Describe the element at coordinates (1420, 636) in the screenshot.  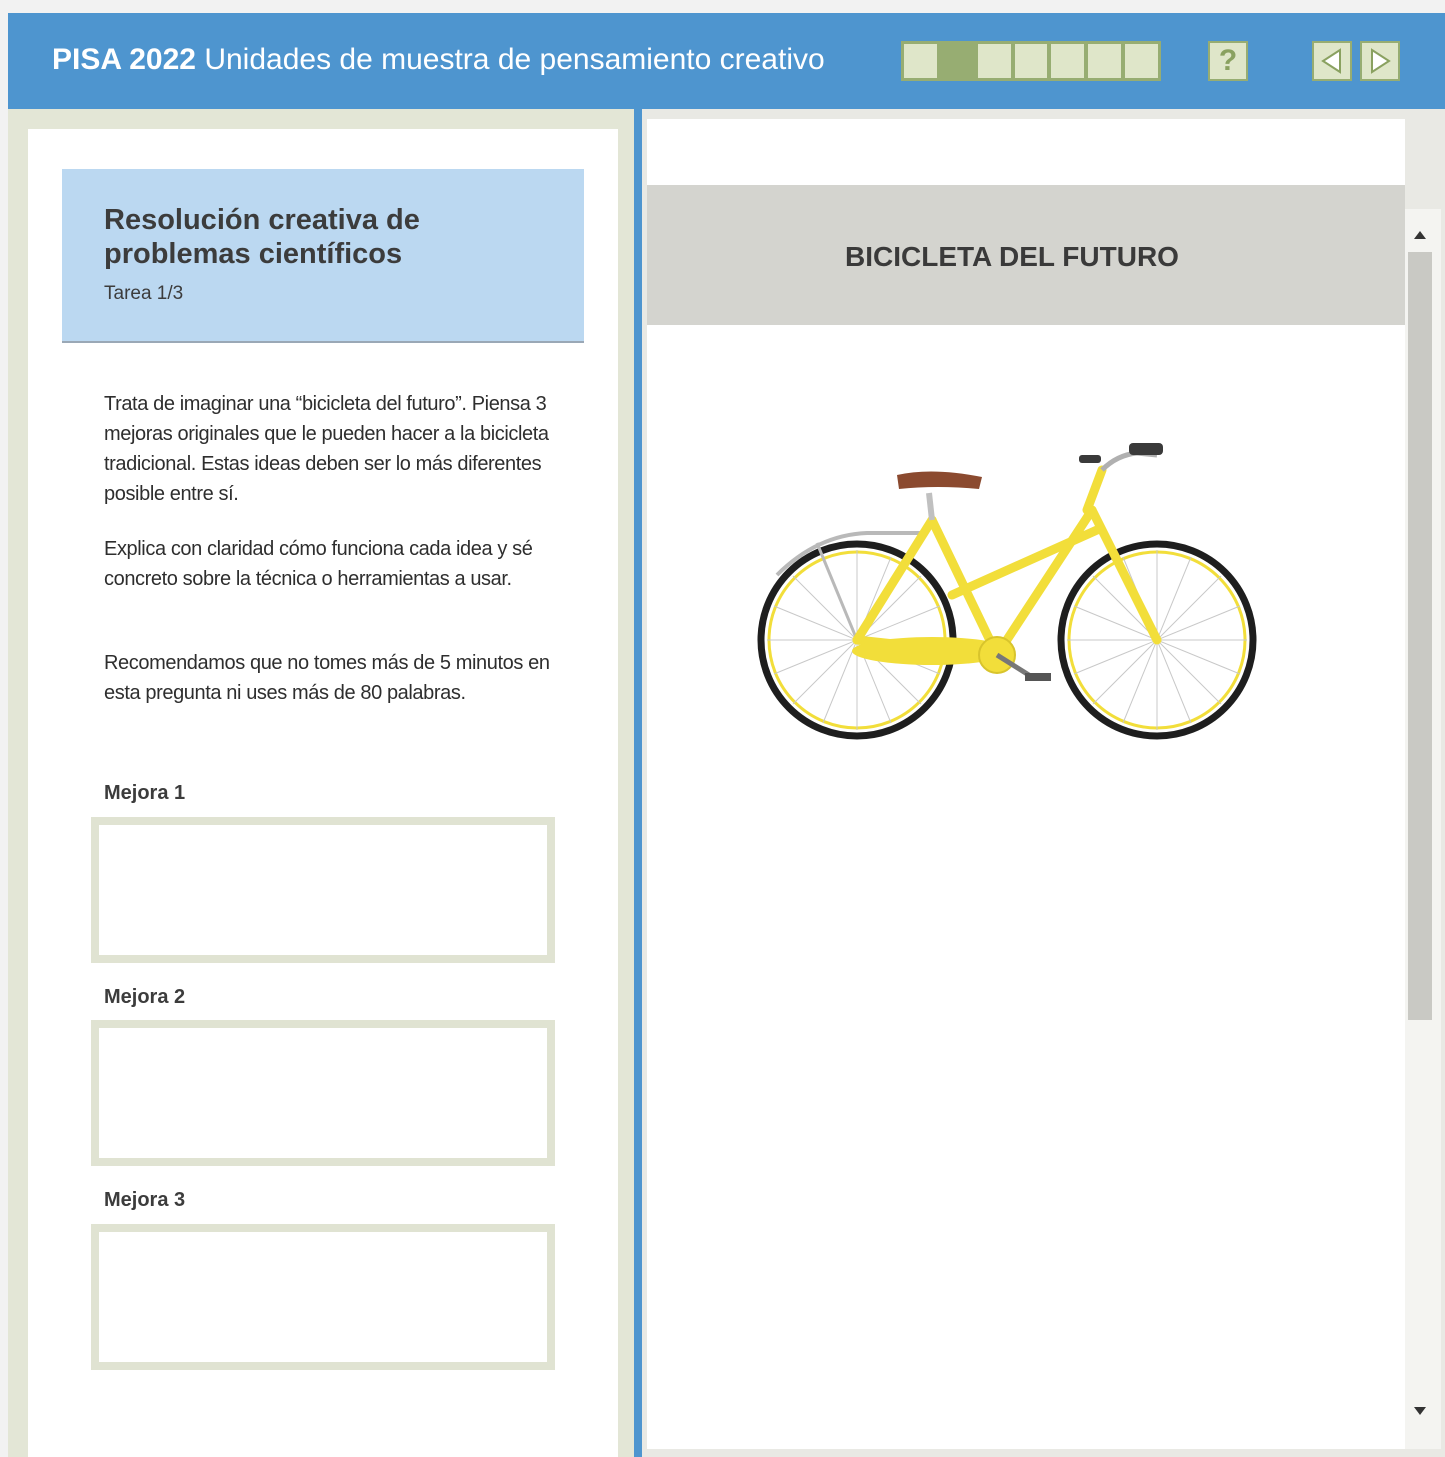
I see `scrollbar-thumb` at that location.